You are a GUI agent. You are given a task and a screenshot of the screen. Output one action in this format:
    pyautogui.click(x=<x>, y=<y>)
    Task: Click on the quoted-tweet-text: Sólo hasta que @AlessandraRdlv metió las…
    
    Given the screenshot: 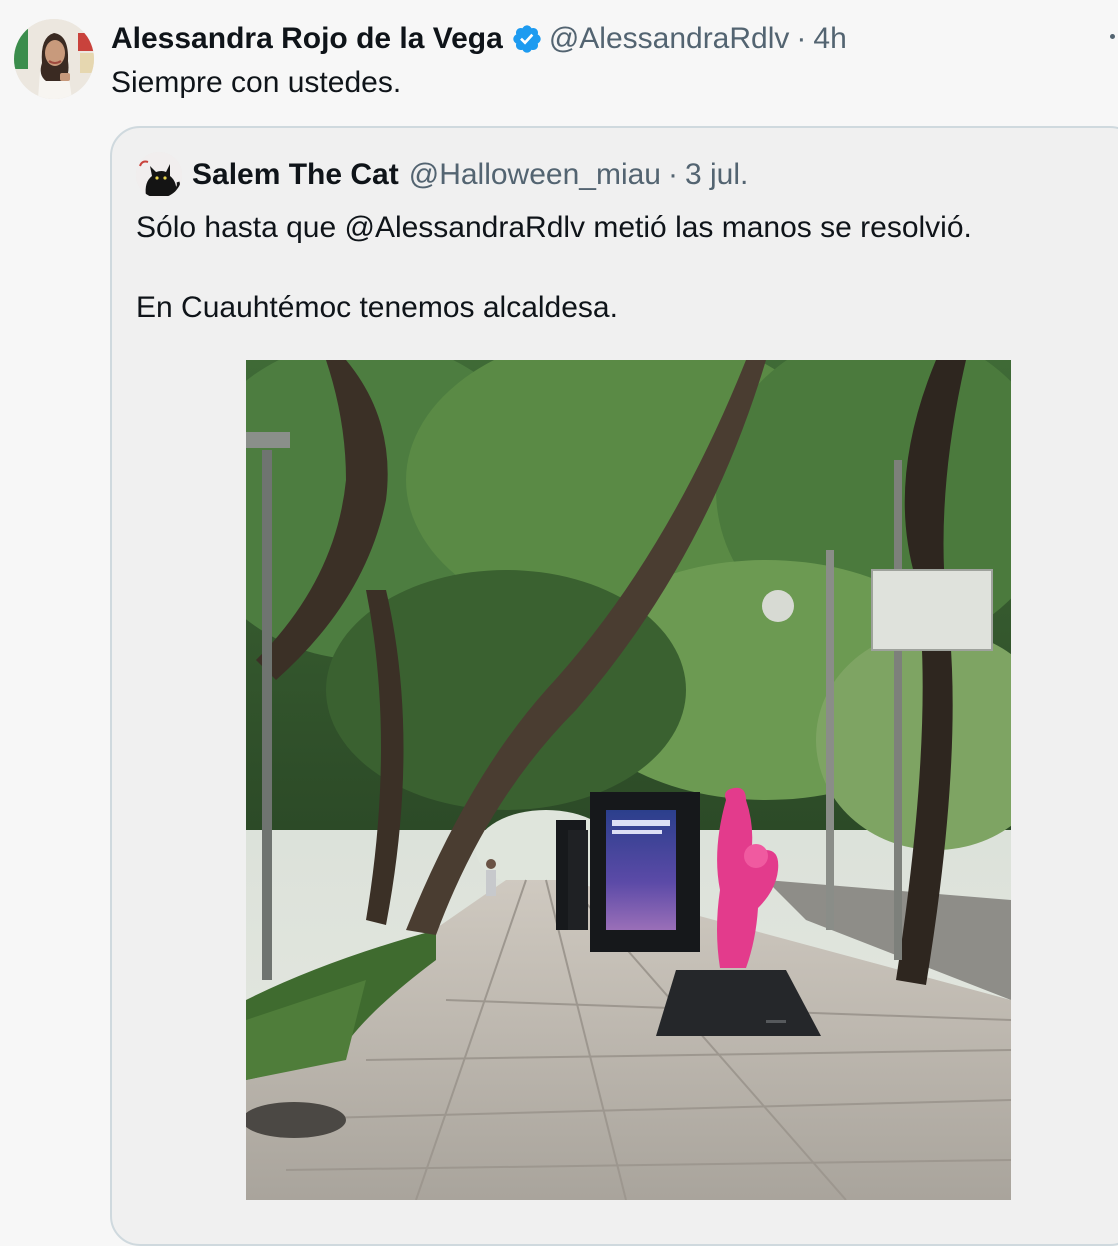 What is the action you would take?
    pyautogui.click(x=596, y=288)
    